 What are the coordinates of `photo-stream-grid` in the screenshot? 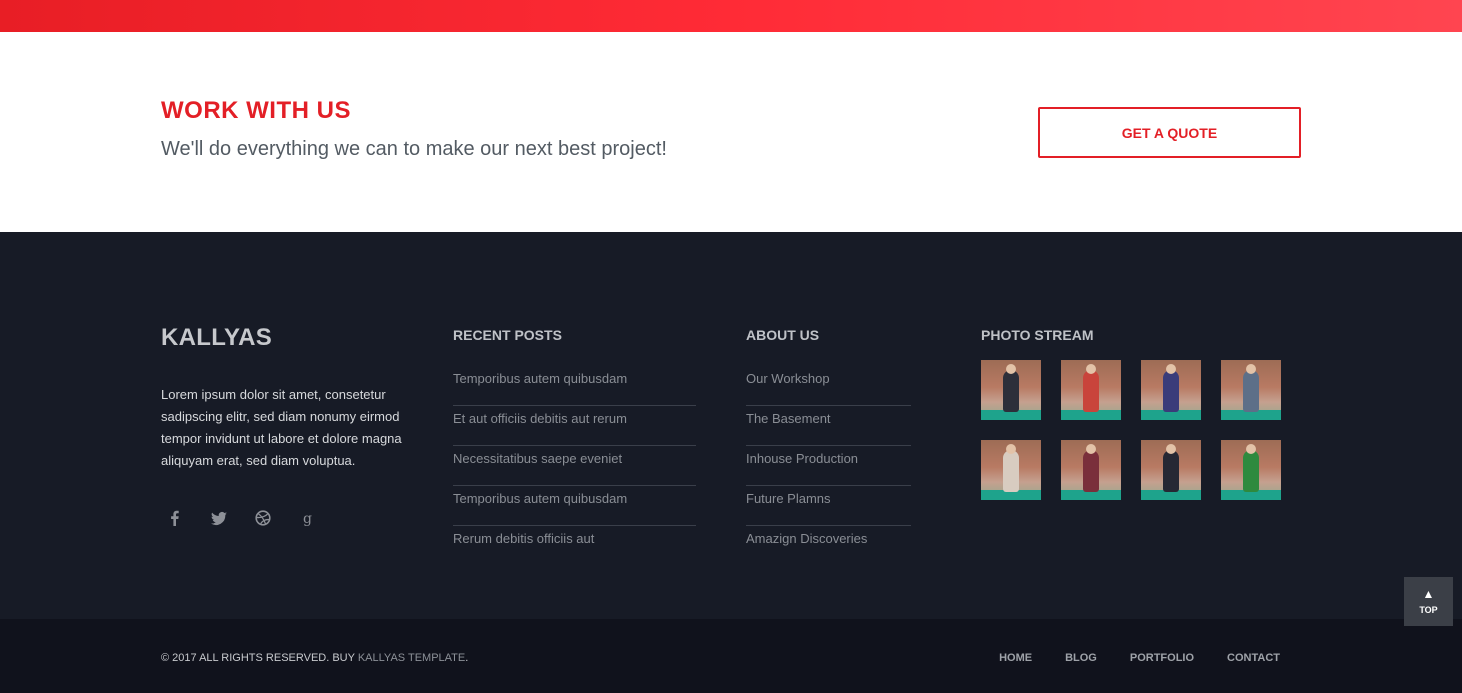 It's located at (1131, 430).